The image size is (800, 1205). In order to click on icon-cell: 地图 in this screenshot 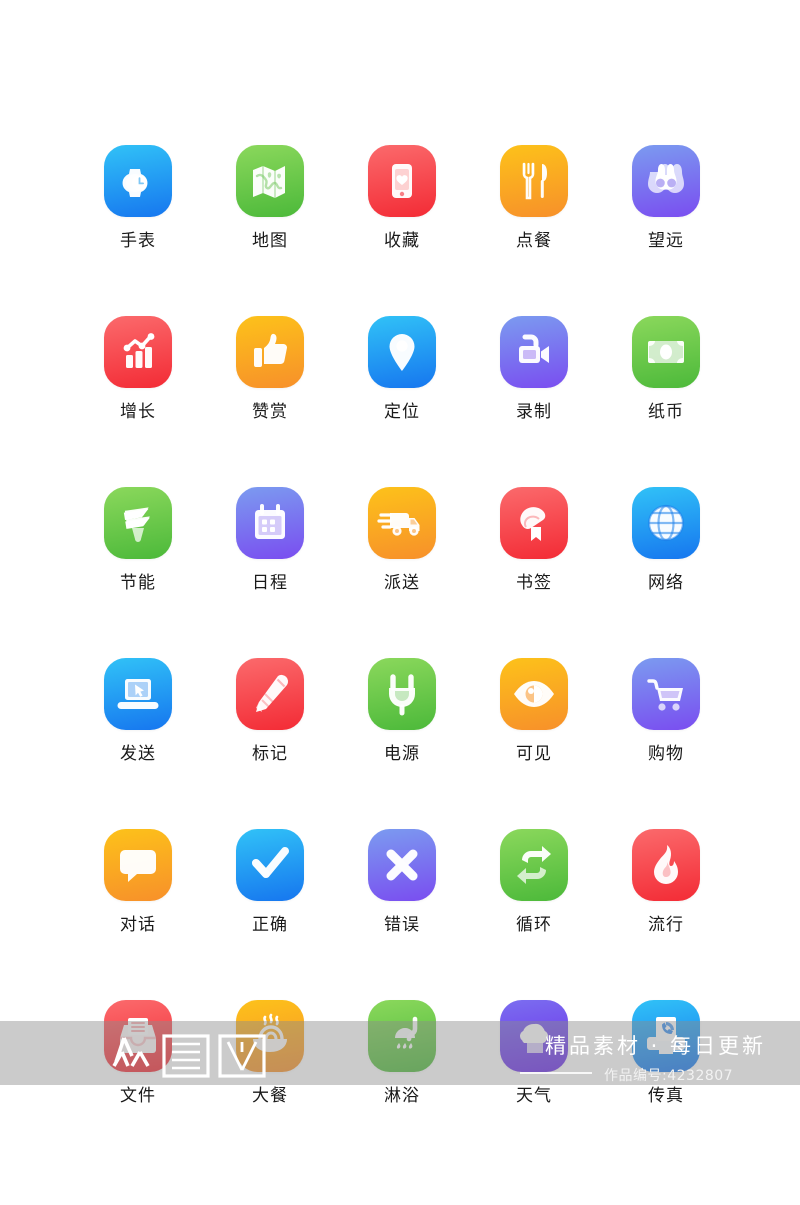, I will do `click(270, 230)`.